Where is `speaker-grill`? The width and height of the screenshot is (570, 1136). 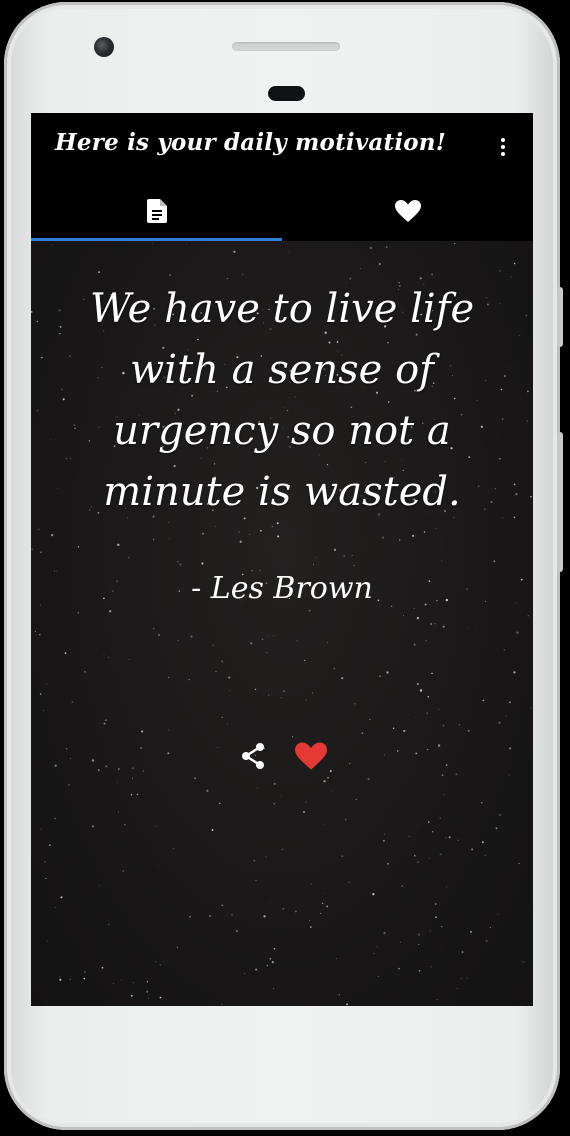
speaker-grill is located at coordinates (286, 46).